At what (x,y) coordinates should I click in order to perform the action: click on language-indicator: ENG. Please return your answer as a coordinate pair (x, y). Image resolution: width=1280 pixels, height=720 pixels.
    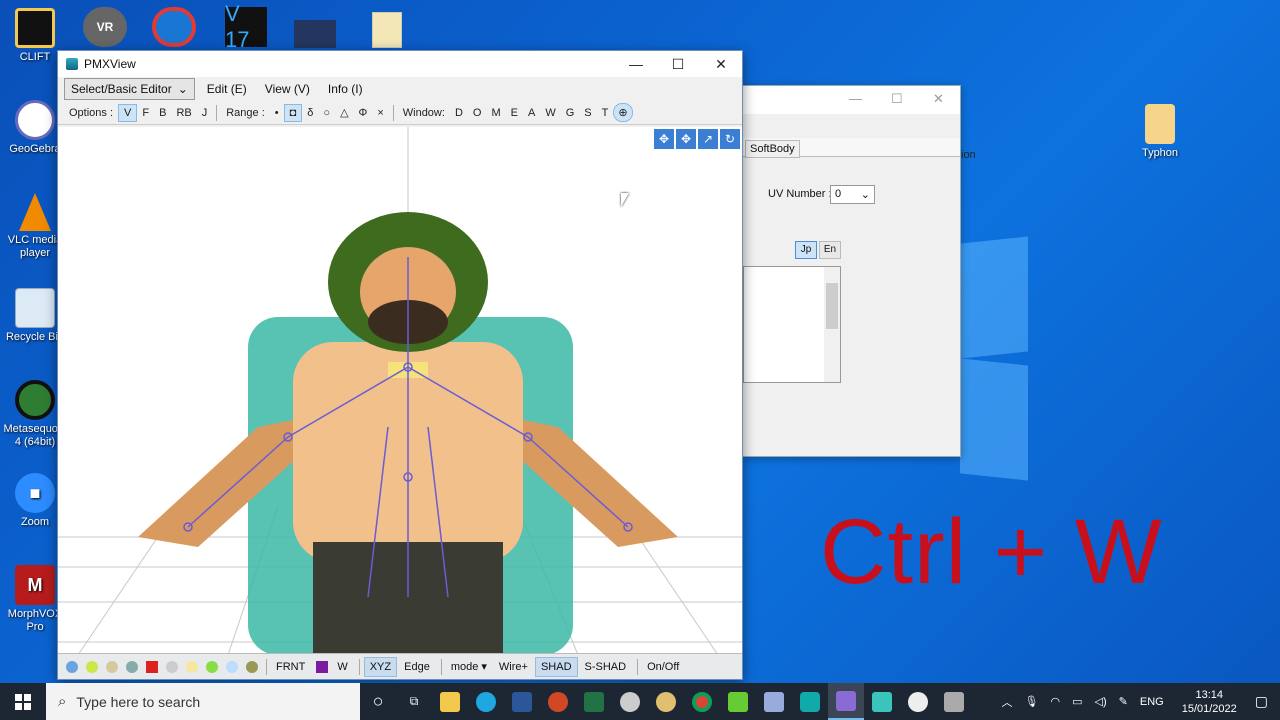
    Looking at the image, I should click on (1152, 702).